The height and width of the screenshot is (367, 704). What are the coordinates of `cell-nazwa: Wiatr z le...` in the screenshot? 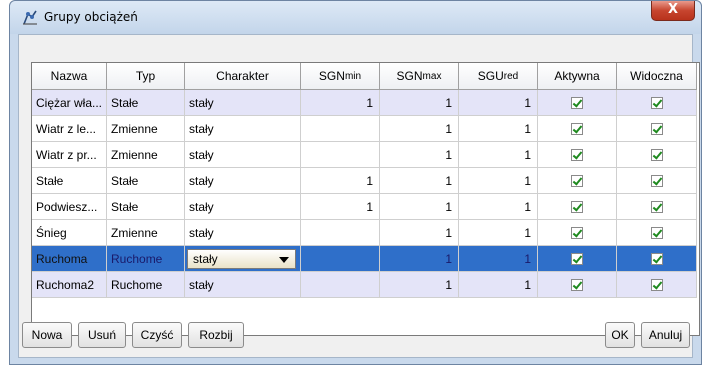 It's located at (69, 129).